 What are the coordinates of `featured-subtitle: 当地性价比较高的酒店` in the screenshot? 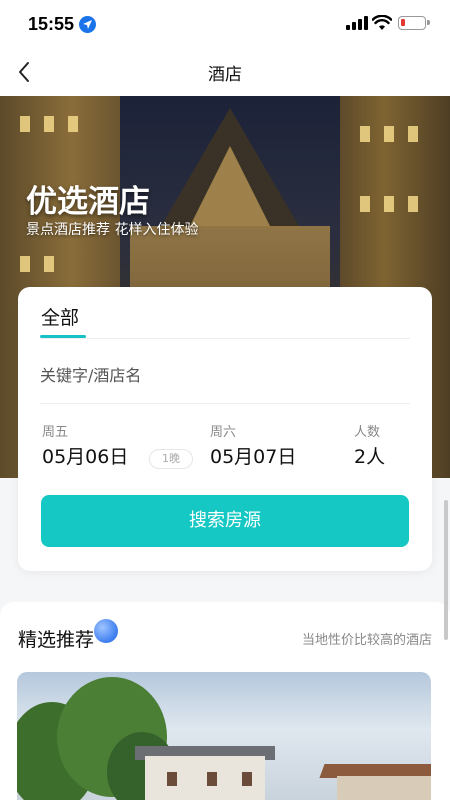 It's located at (366, 640).